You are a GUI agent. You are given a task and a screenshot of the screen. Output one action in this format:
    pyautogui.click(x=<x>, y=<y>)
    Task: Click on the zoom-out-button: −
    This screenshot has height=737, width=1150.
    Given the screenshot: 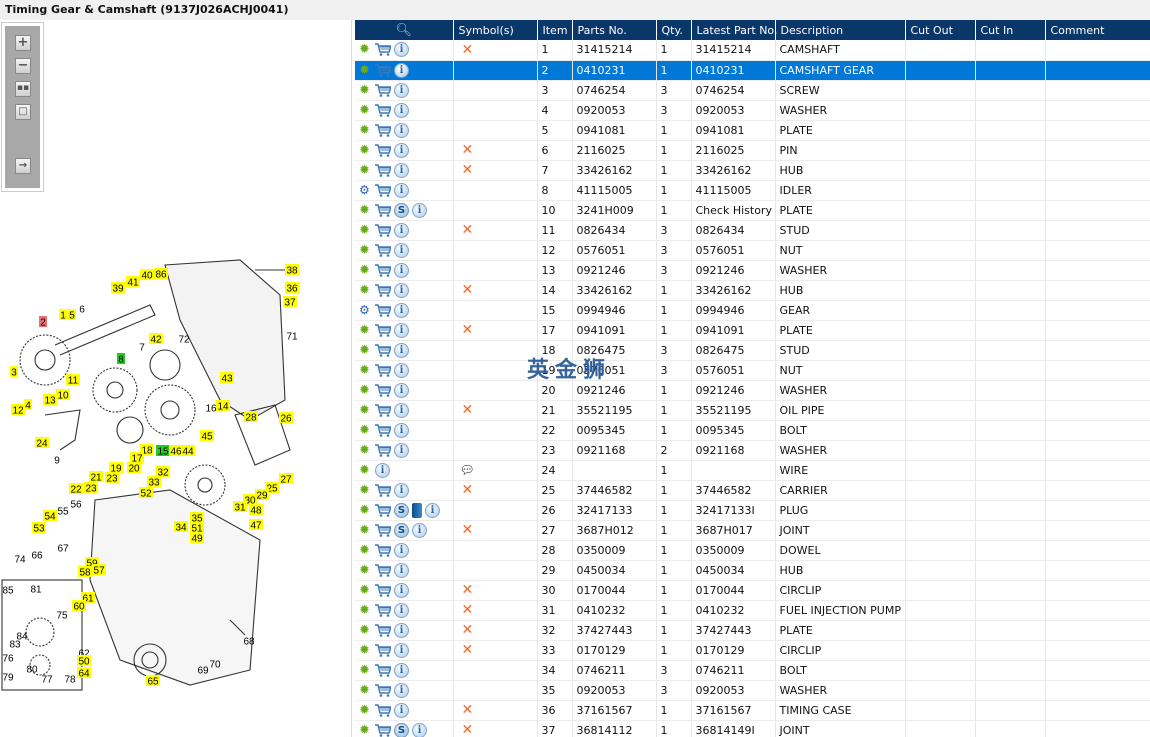 What is the action you would take?
    pyautogui.click(x=23, y=66)
    